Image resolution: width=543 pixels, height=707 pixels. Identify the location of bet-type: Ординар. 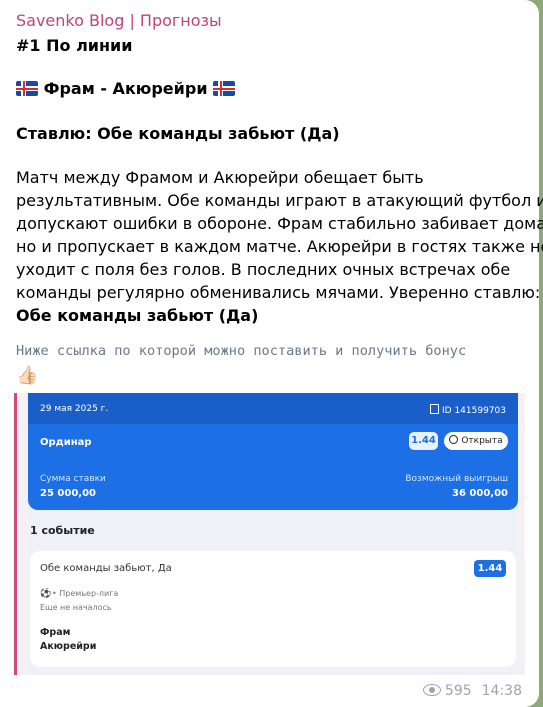
(66, 442).